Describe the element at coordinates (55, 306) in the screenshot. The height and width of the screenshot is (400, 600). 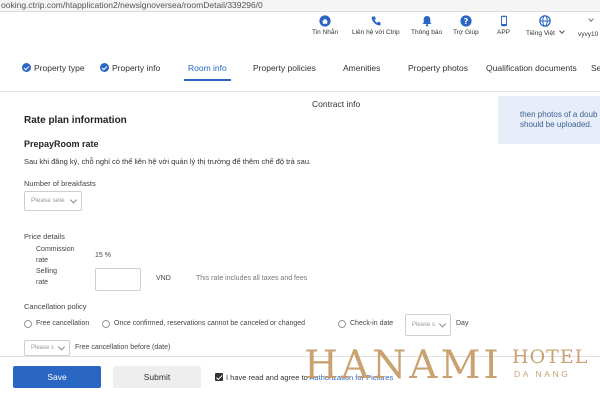
I see `cancellation-label: Cancellation policy` at that location.